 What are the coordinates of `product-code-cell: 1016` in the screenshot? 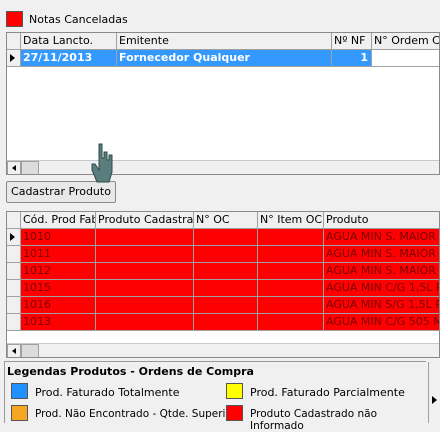 It's located at (58, 305).